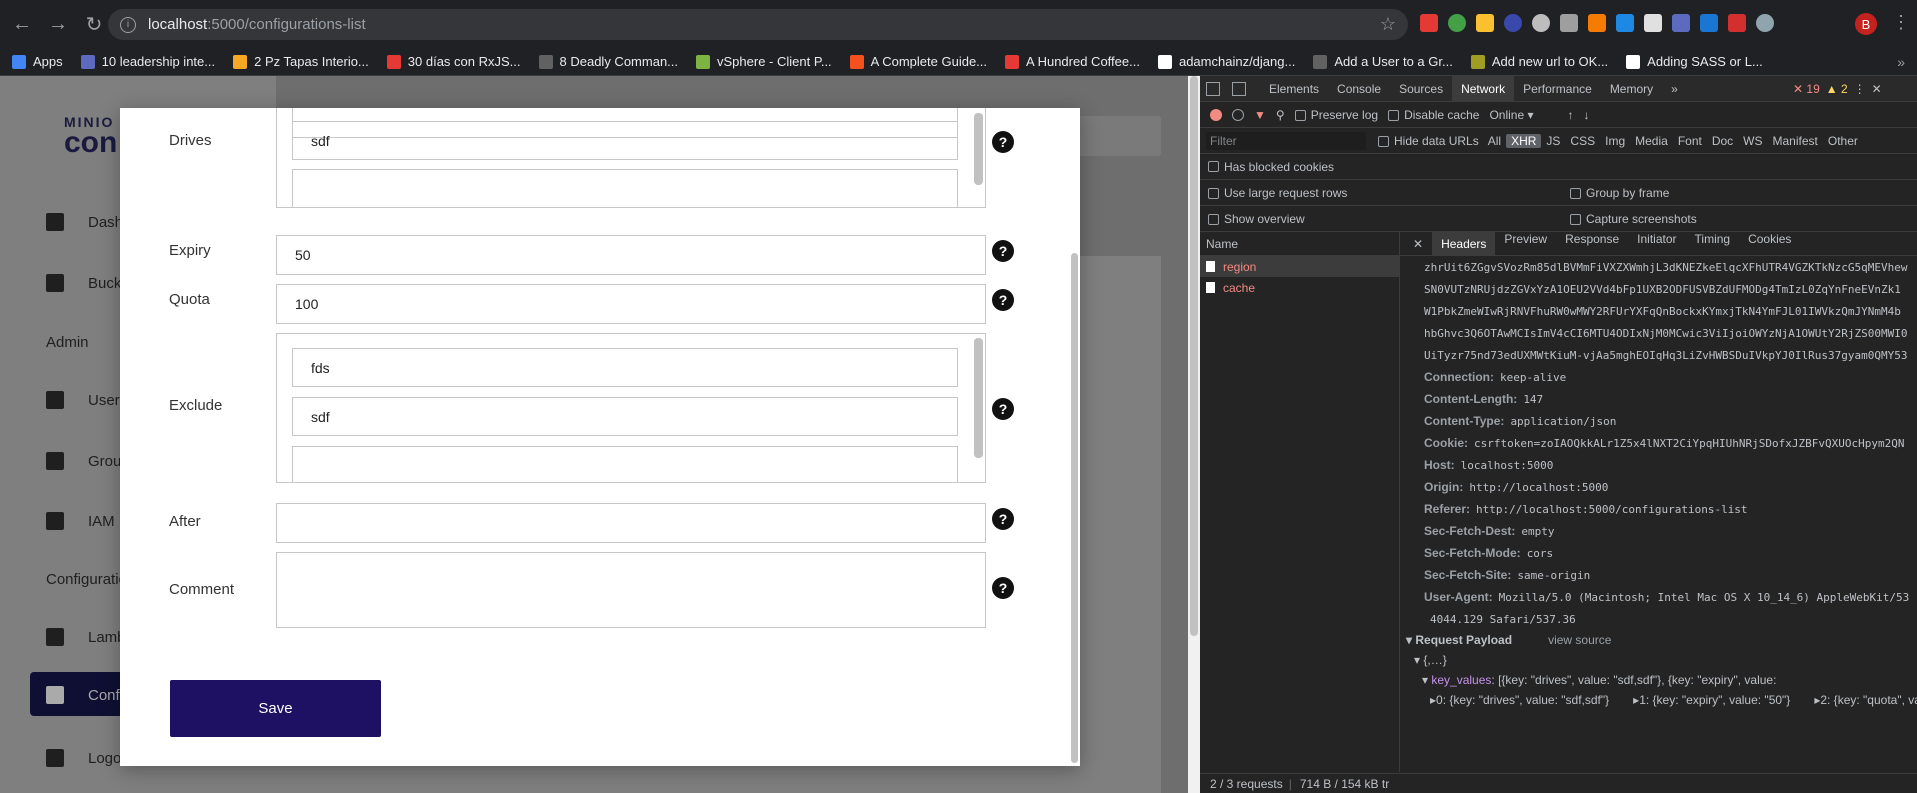 The height and width of the screenshot is (793, 1917). Describe the element at coordinates (625, 140) in the screenshot. I see `drives-input: sdf` at that location.